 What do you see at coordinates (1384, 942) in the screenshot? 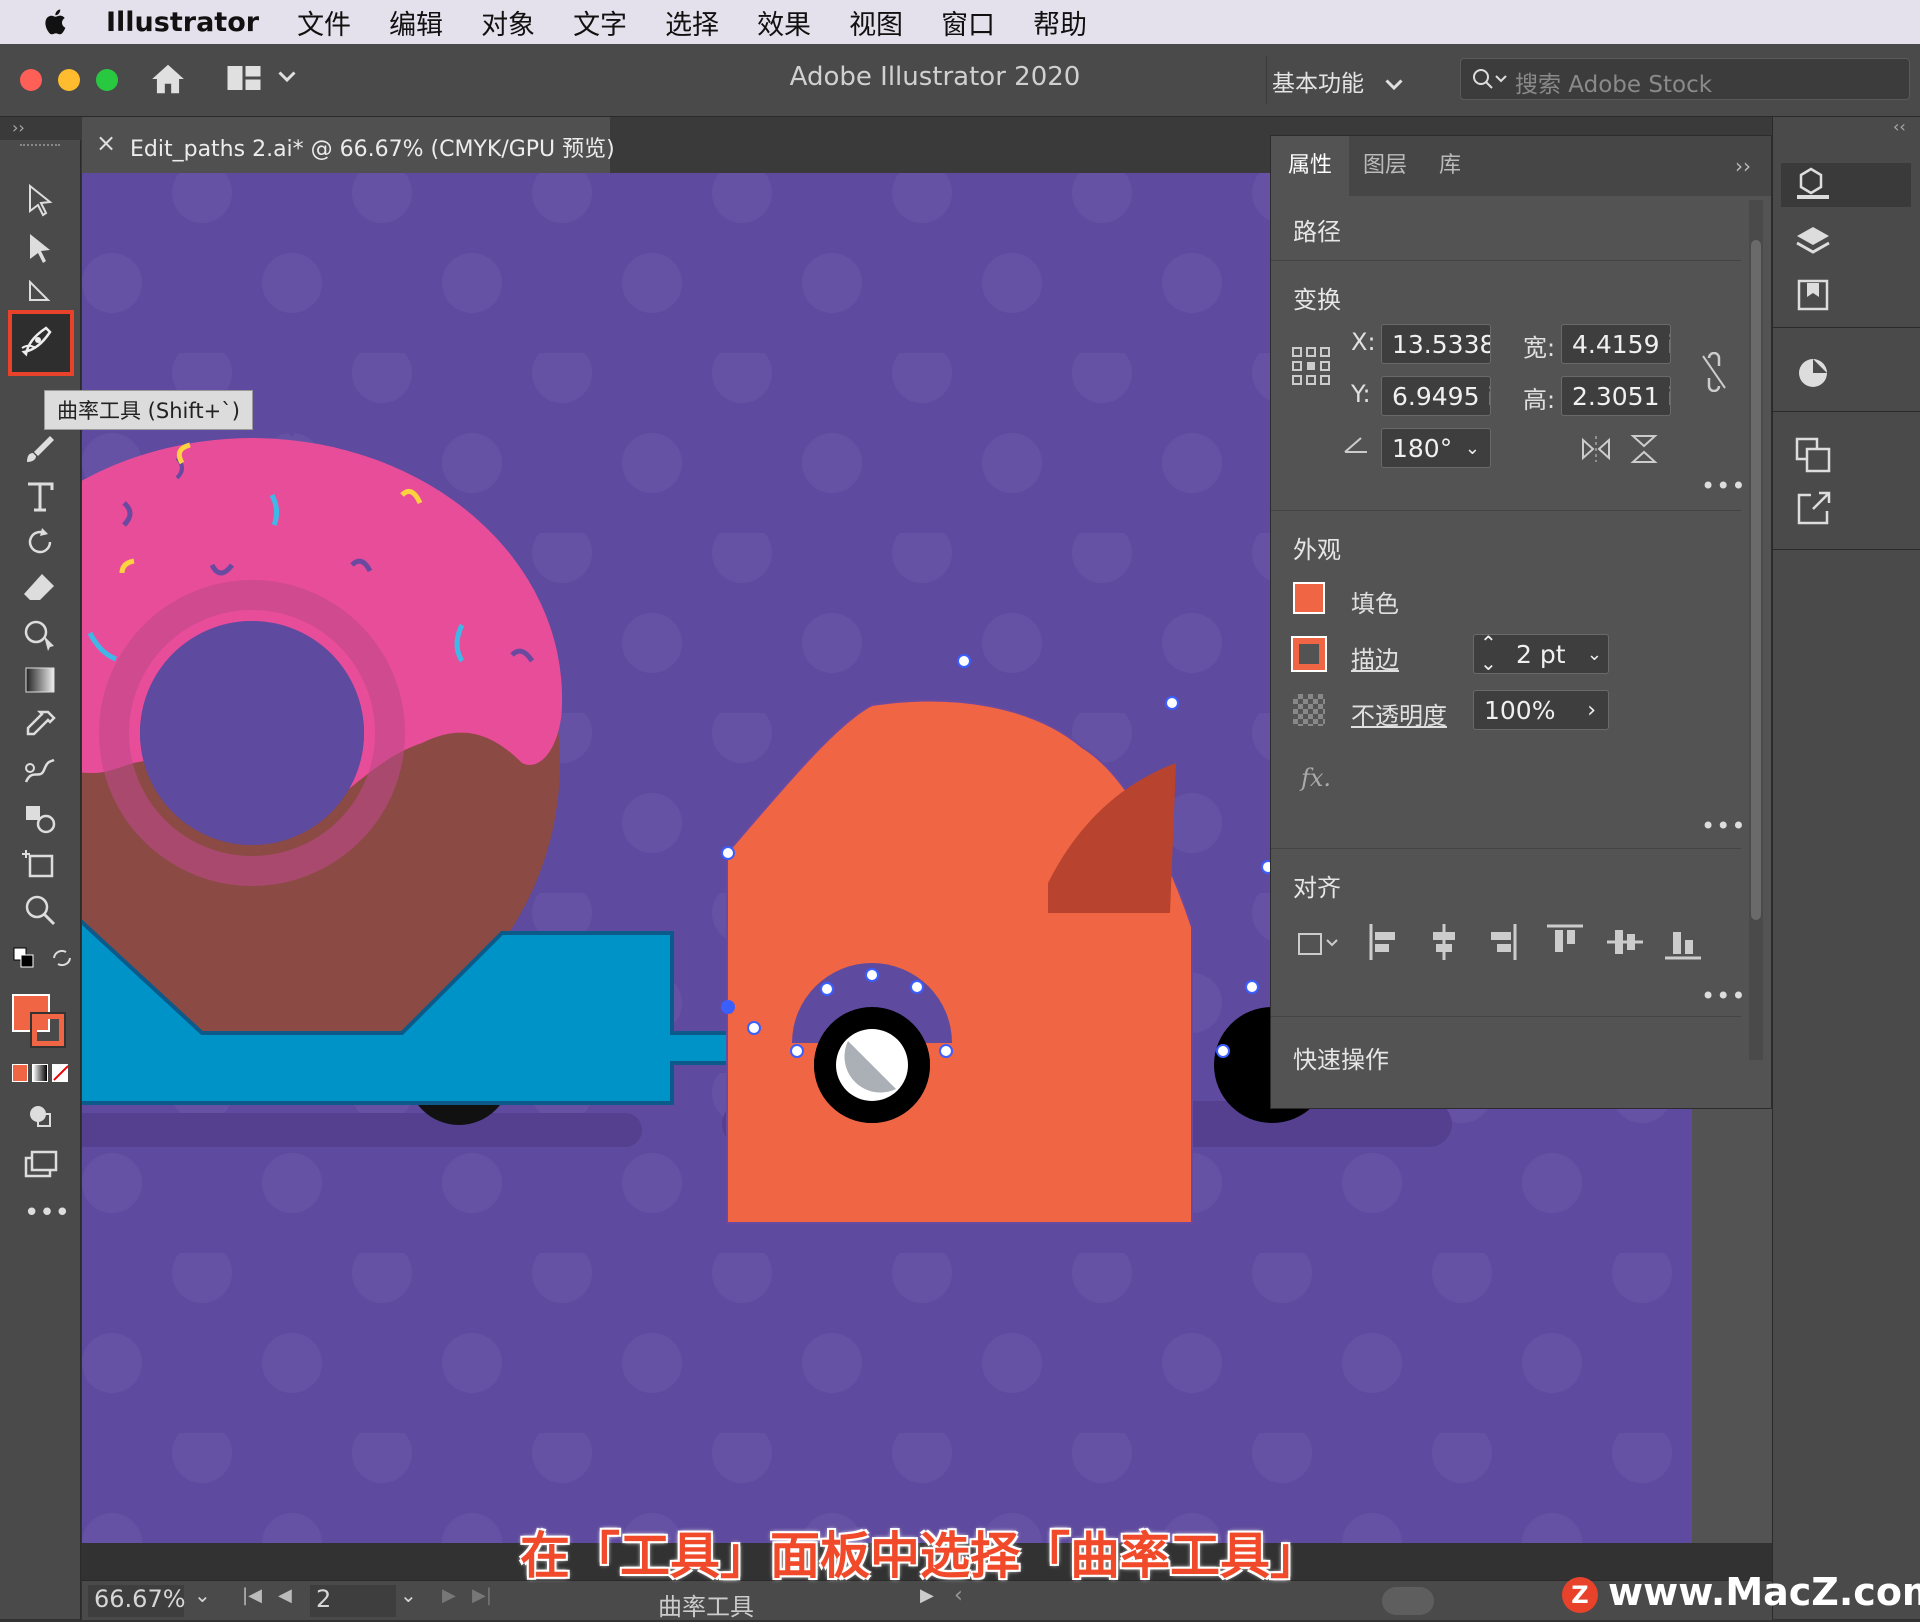
I see `align-left-icon` at bounding box center [1384, 942].